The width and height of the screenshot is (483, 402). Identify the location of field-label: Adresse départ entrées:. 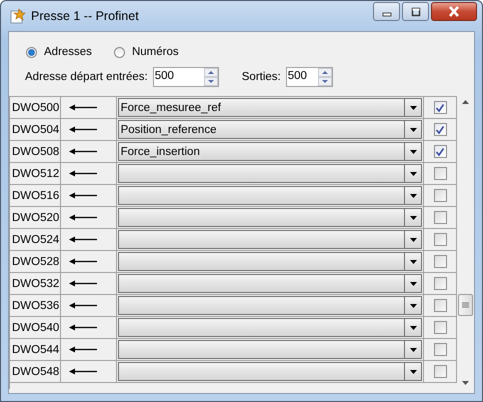
(86, 77).